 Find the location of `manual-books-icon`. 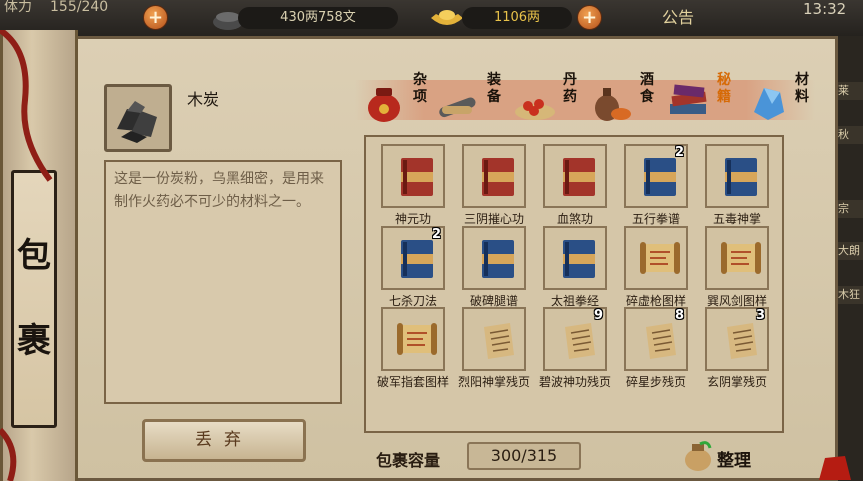

manual-books-icon is located at coordinates (688, 99).